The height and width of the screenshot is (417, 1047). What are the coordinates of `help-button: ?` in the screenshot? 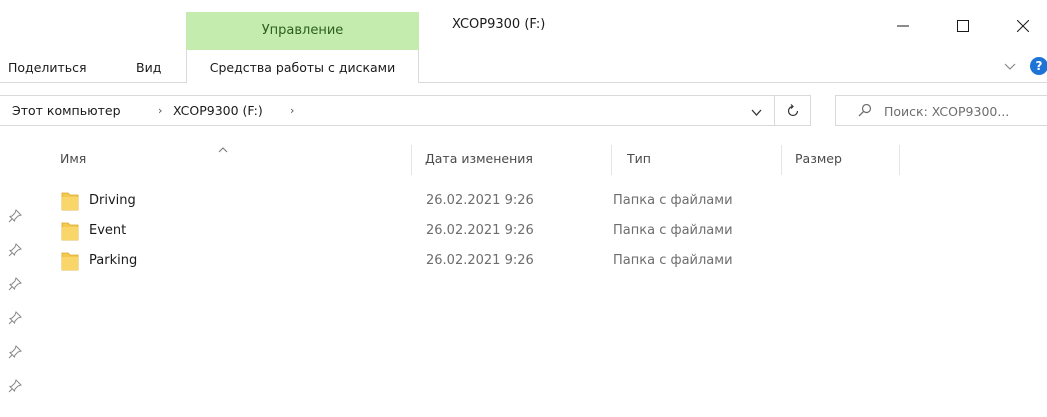 It's located at (1038, 66).